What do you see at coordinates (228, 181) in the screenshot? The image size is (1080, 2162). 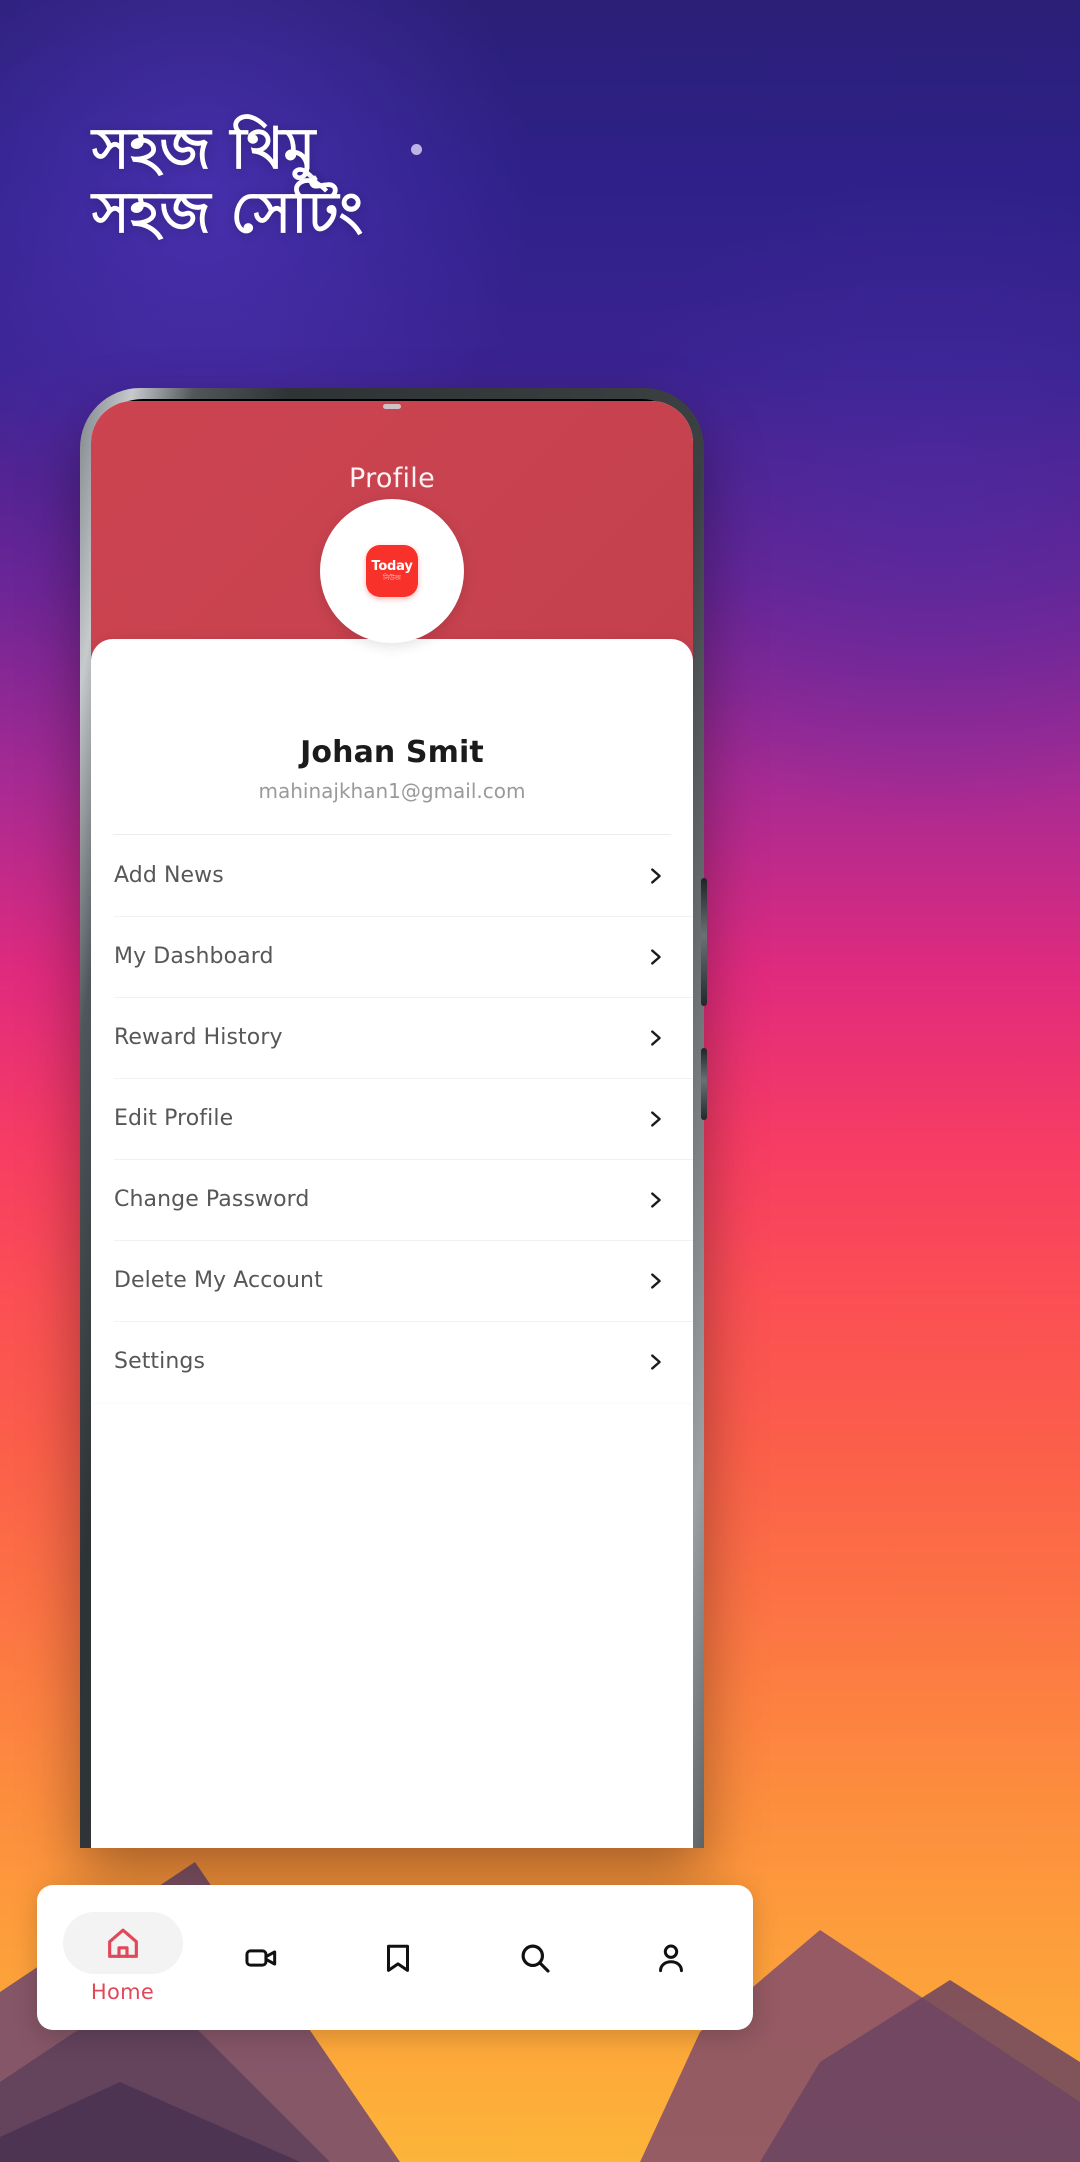 I see `page-title: সহজ থিমু সহজ সেটিং` at bounding box center [228, 181].